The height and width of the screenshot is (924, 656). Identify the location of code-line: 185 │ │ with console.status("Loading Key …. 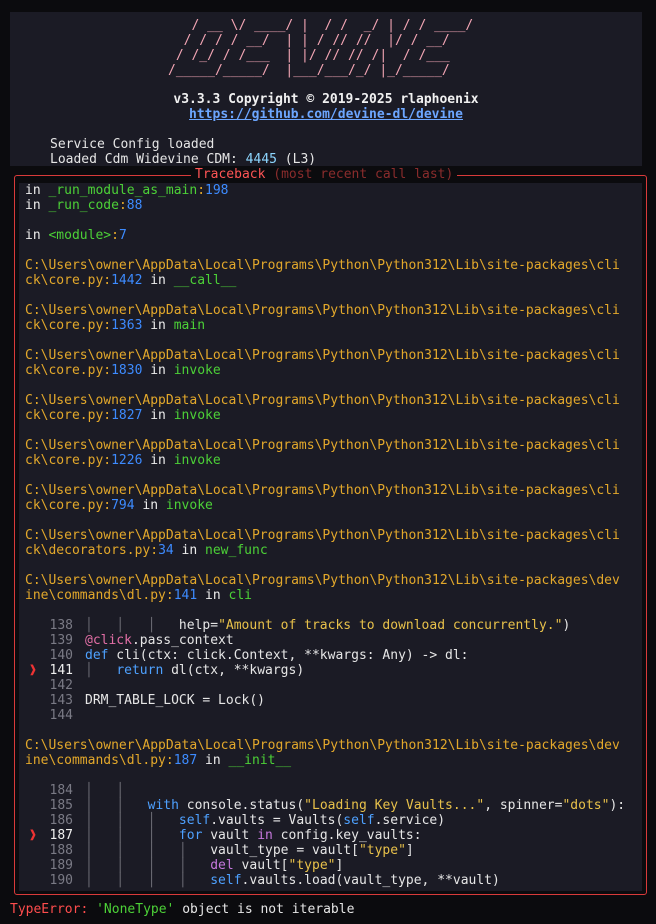
(337, 805).